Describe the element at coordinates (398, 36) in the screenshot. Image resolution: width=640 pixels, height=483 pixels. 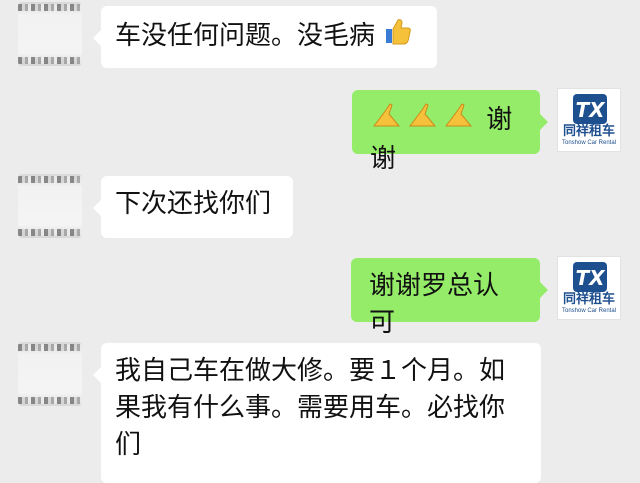
I see `thumbs-up-icon` at that location.